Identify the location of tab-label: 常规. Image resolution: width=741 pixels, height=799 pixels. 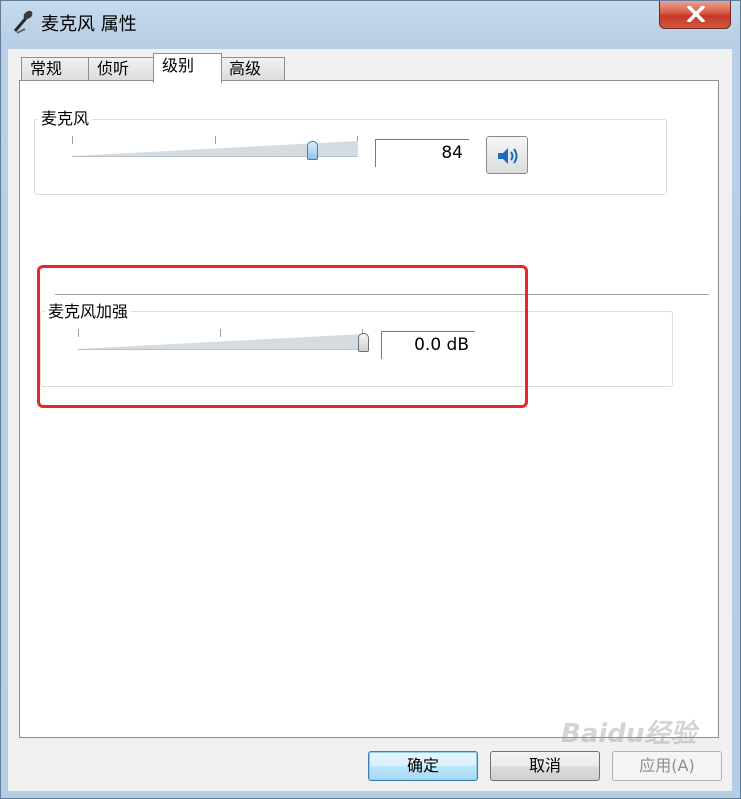
(46, 68).